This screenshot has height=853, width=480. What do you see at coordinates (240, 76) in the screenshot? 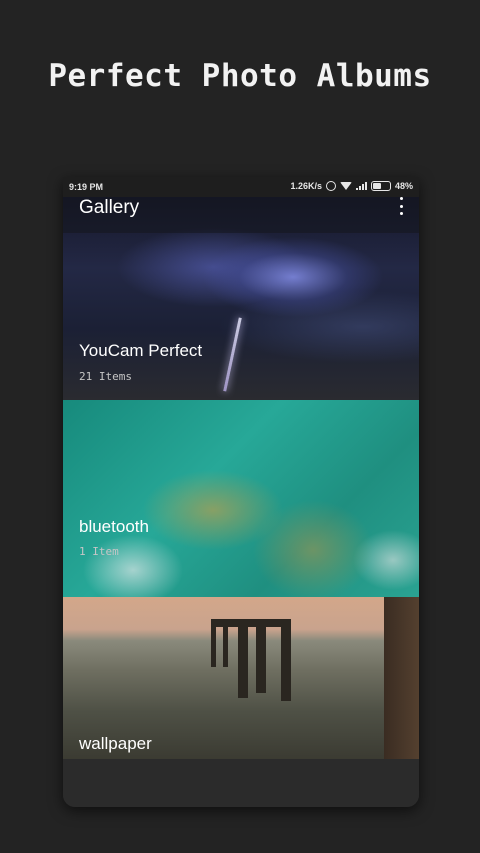
I see `promo-title: Perfect Photo Albums` at bounding box center [240, 76].